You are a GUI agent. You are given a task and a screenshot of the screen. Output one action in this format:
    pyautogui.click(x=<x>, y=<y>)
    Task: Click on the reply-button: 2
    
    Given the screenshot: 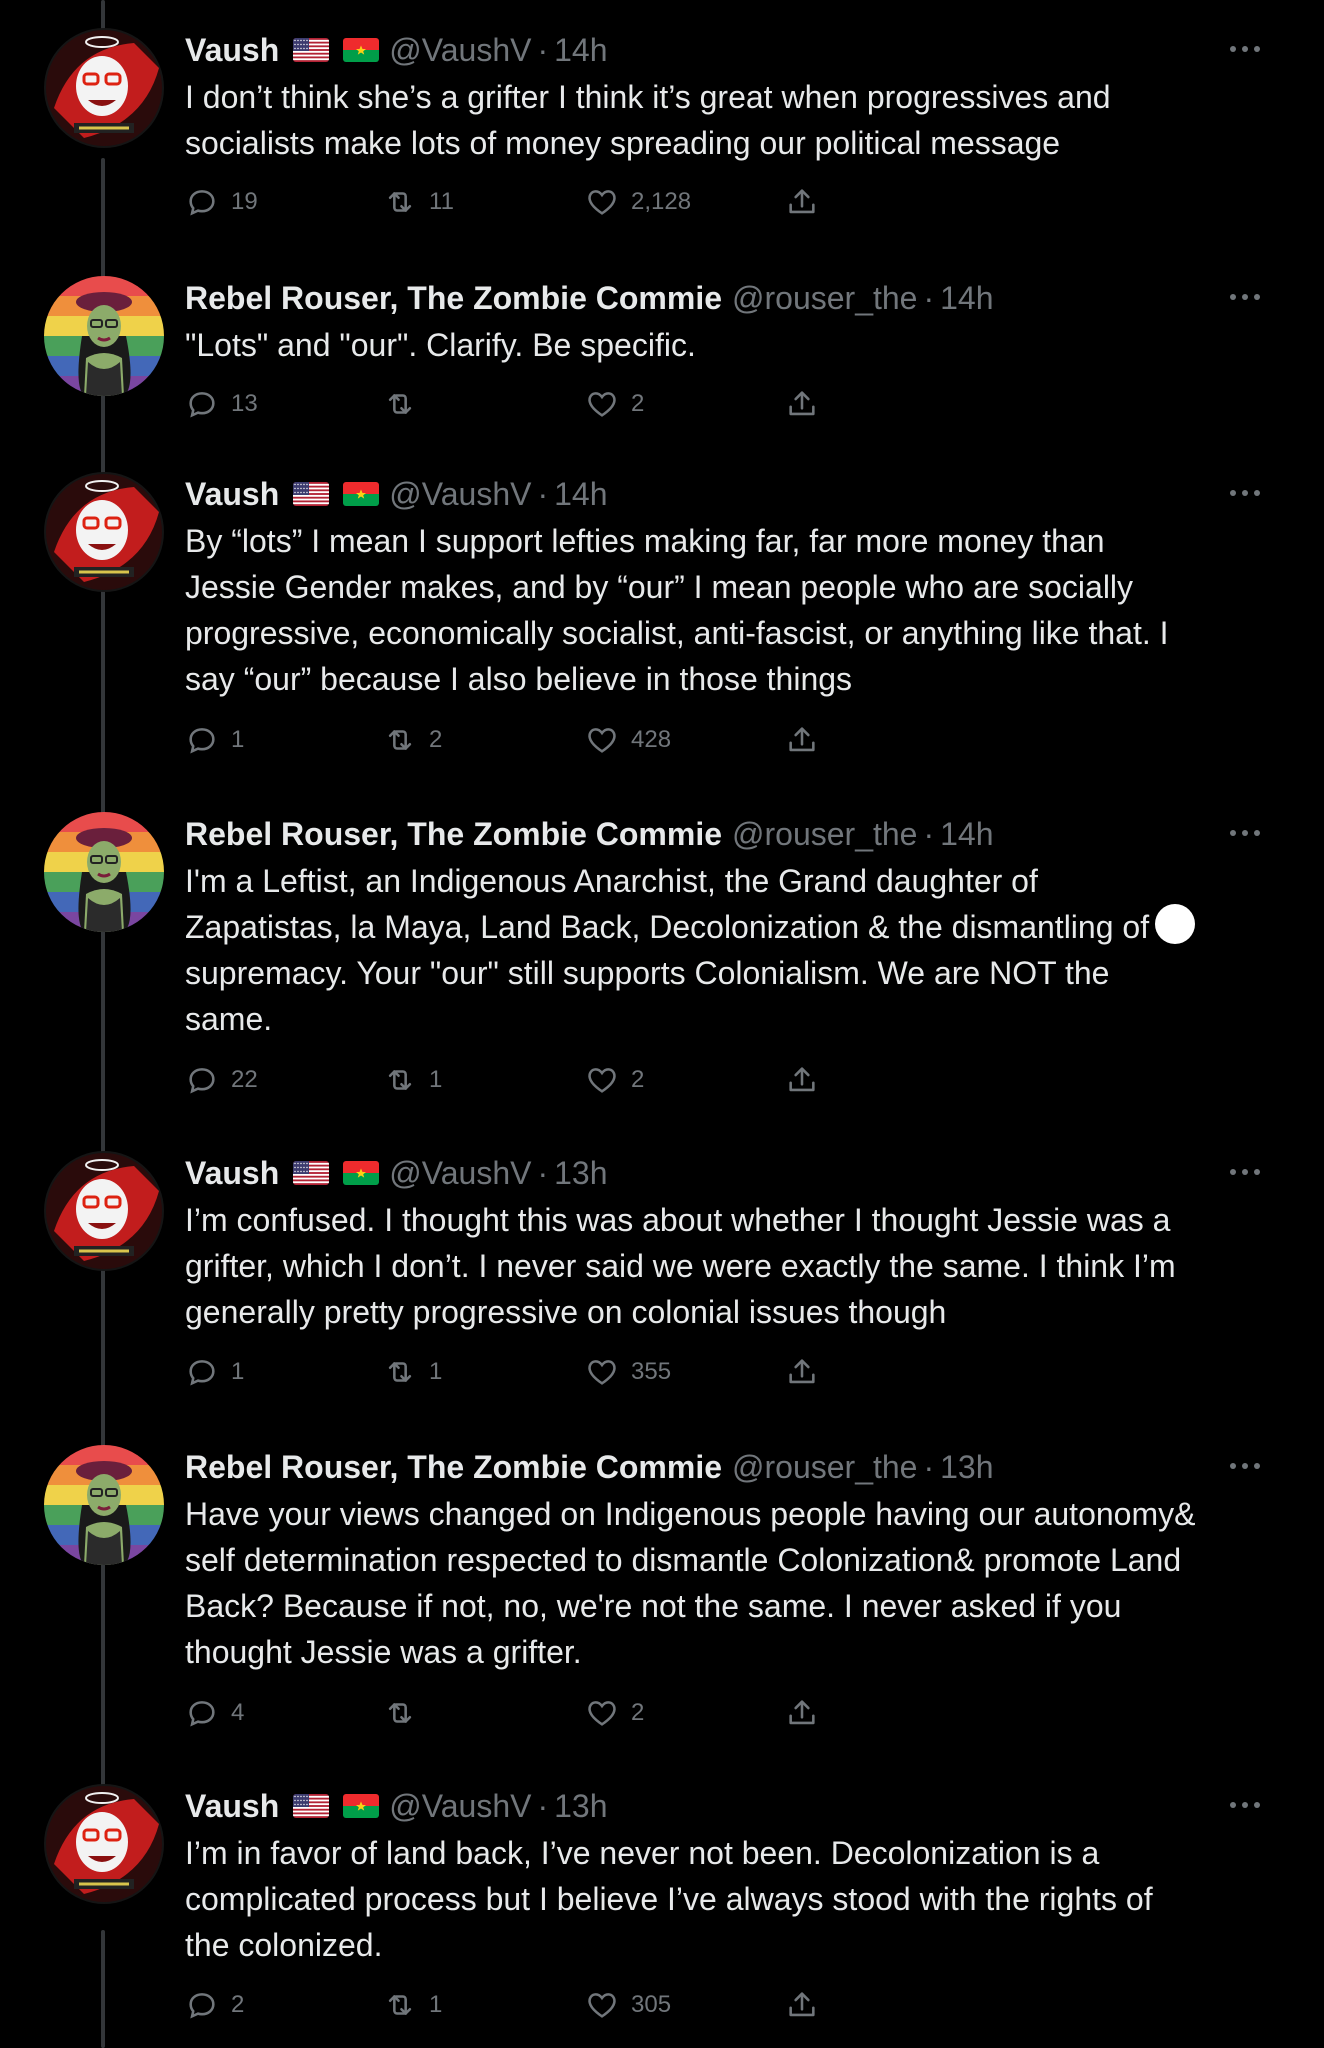 What is the action you would take?
    pyautogui.click(x=214, y=2005)
    